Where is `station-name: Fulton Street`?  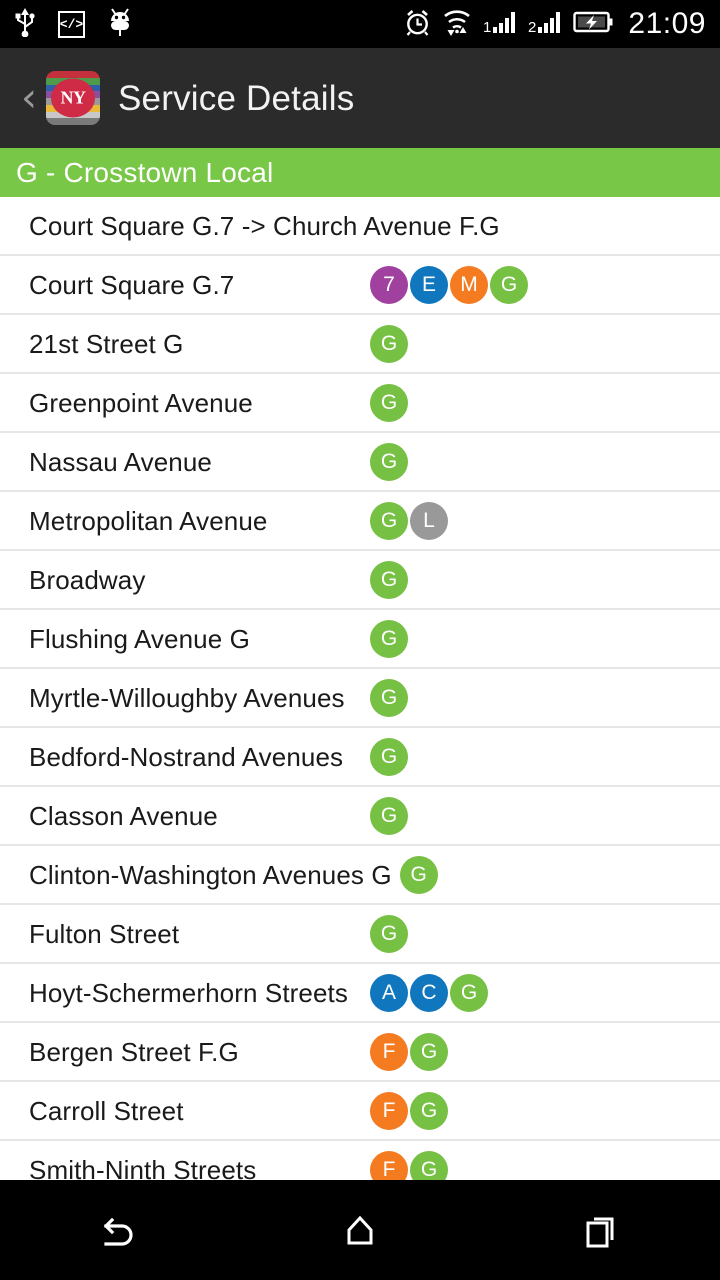
station-name: Fulton Street is located at coordinates (104, 933).